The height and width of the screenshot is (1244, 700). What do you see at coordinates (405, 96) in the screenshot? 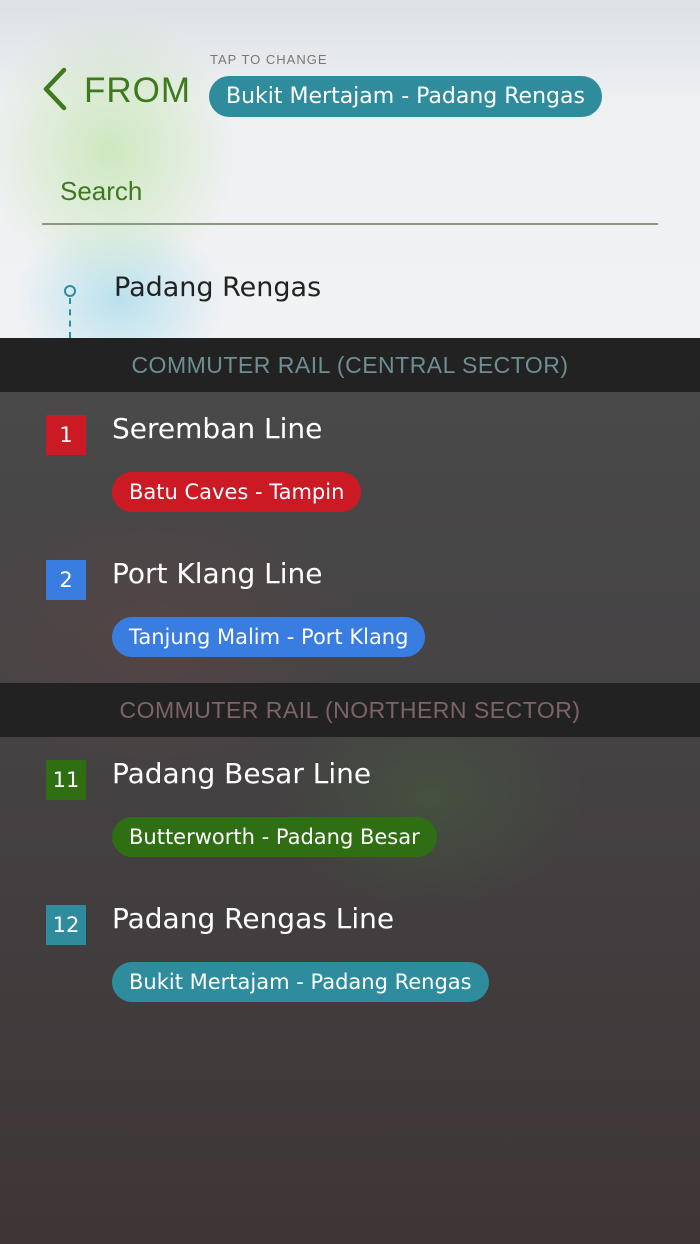
I see `selected-route-button: Bukit Mertajam - Padang Rengas` at bounding box center [405, 96].